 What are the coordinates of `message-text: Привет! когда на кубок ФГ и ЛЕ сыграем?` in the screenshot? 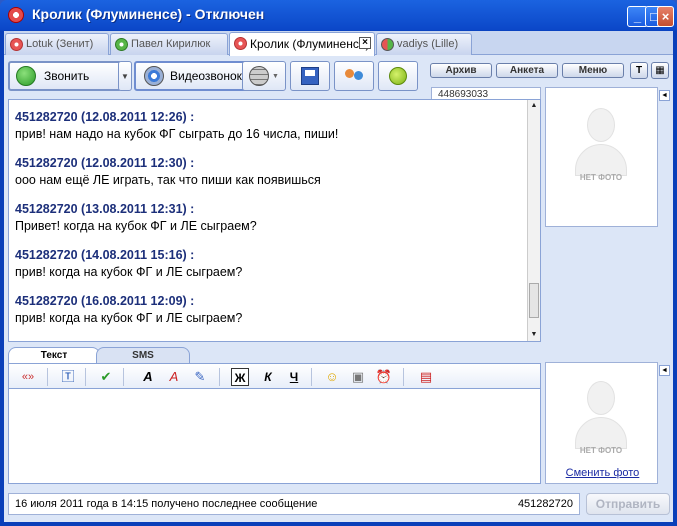 It's located at (136, 226).